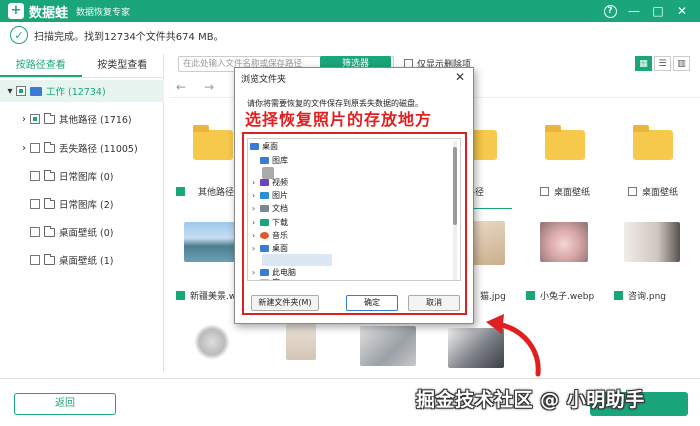  Describe the element at coordinates (634, 11) in the screenshot. I see `minimize-button: —` at that location.